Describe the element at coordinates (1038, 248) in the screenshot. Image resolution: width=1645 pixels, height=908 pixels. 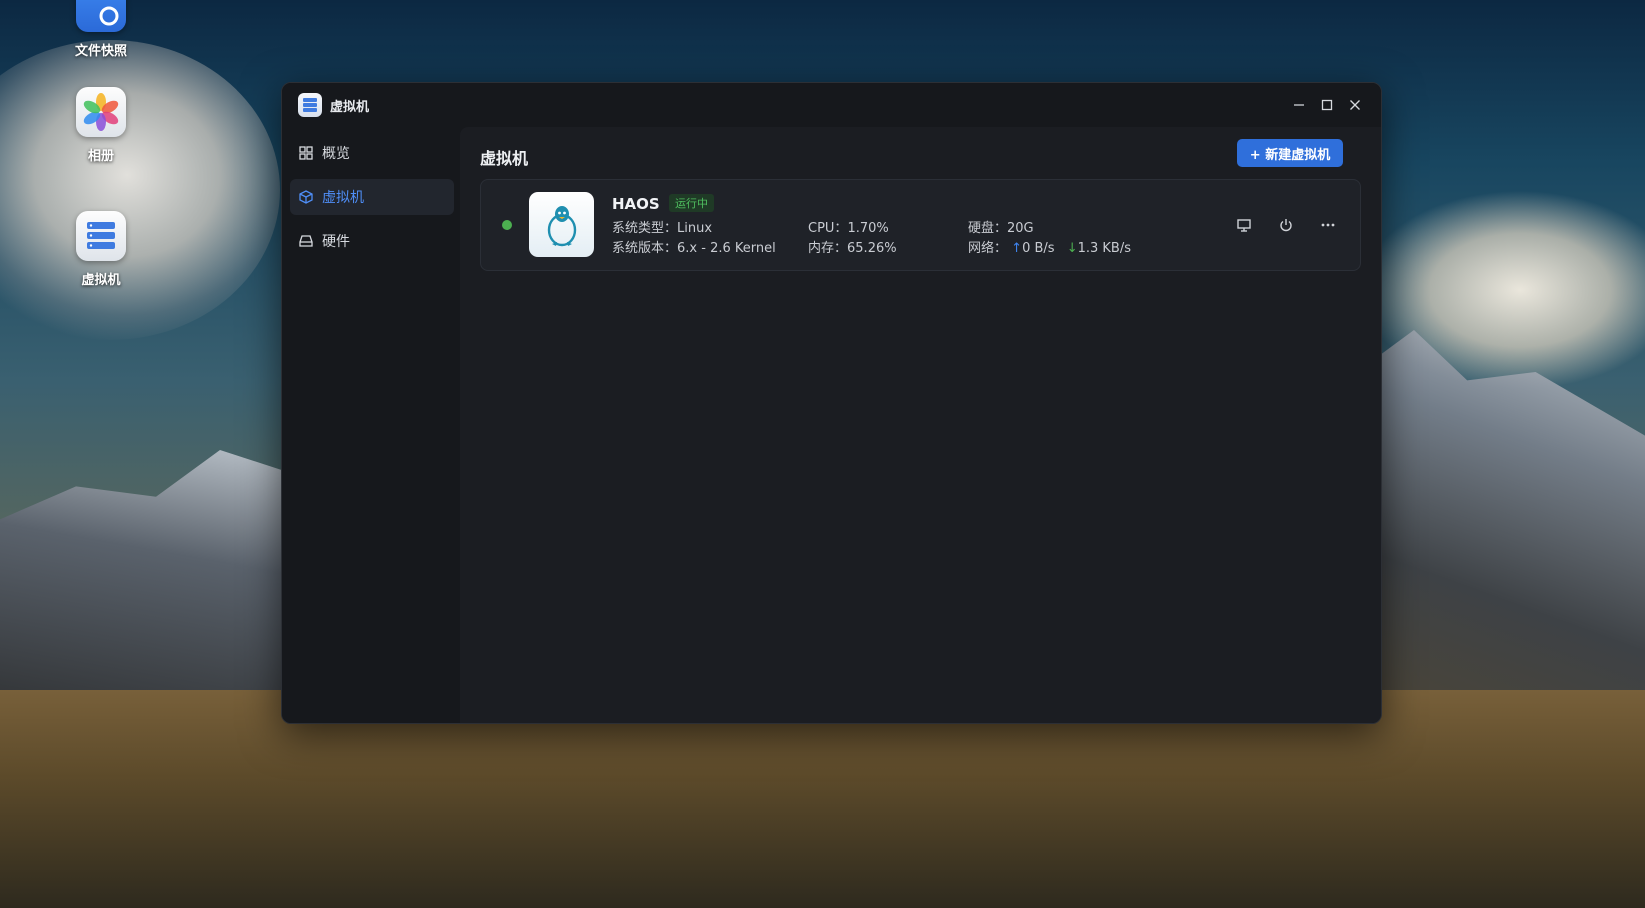
I see `network-up-value: 0 B/s` at that location.